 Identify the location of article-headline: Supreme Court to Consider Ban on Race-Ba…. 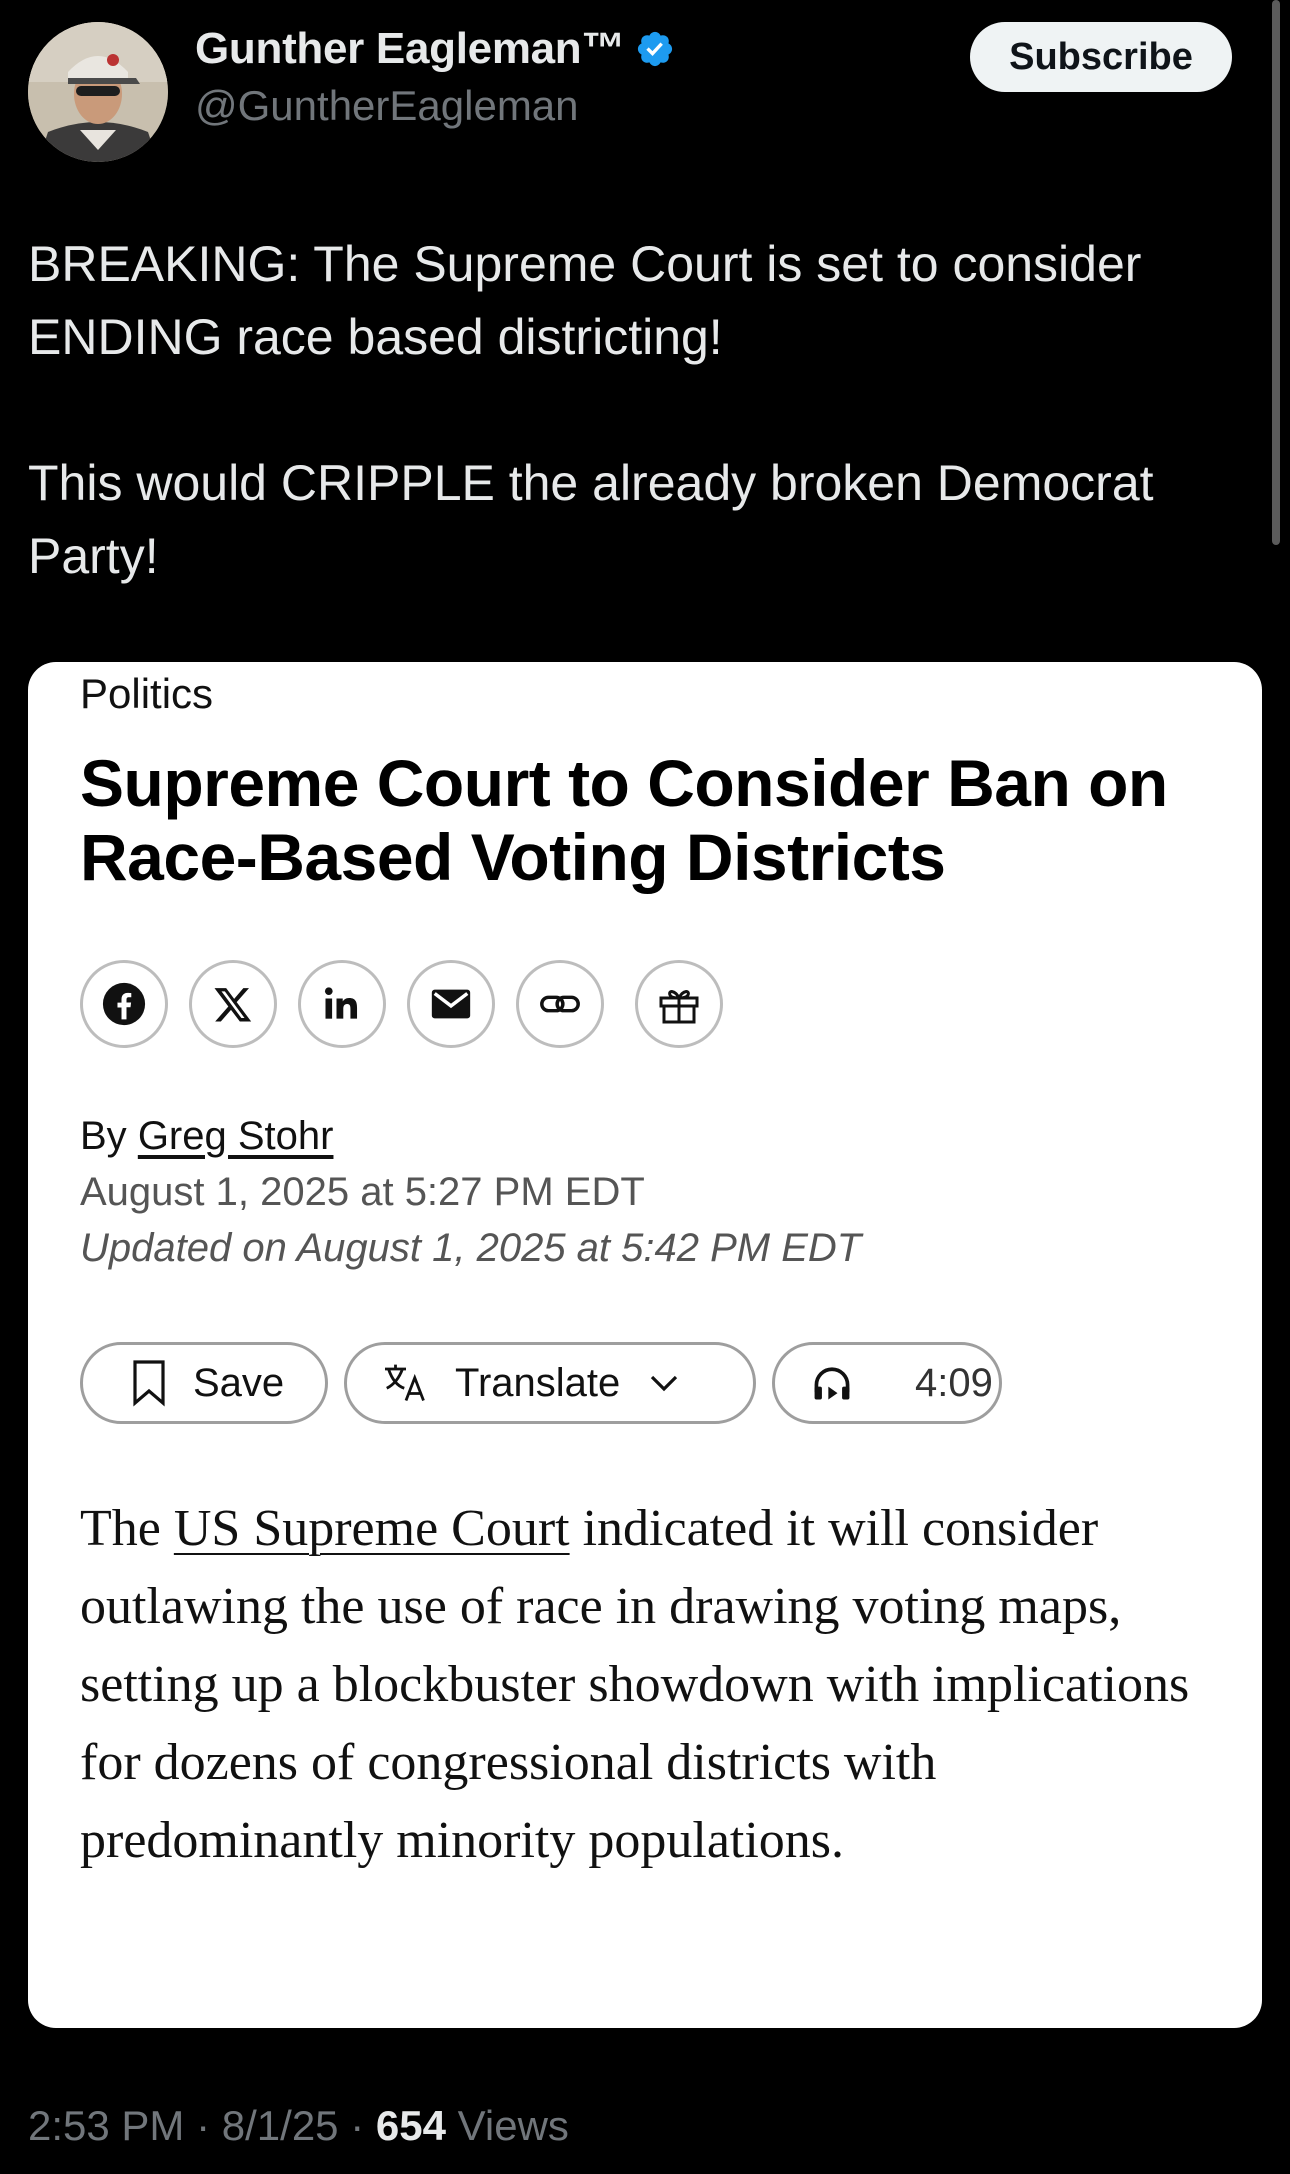
(624, 820).